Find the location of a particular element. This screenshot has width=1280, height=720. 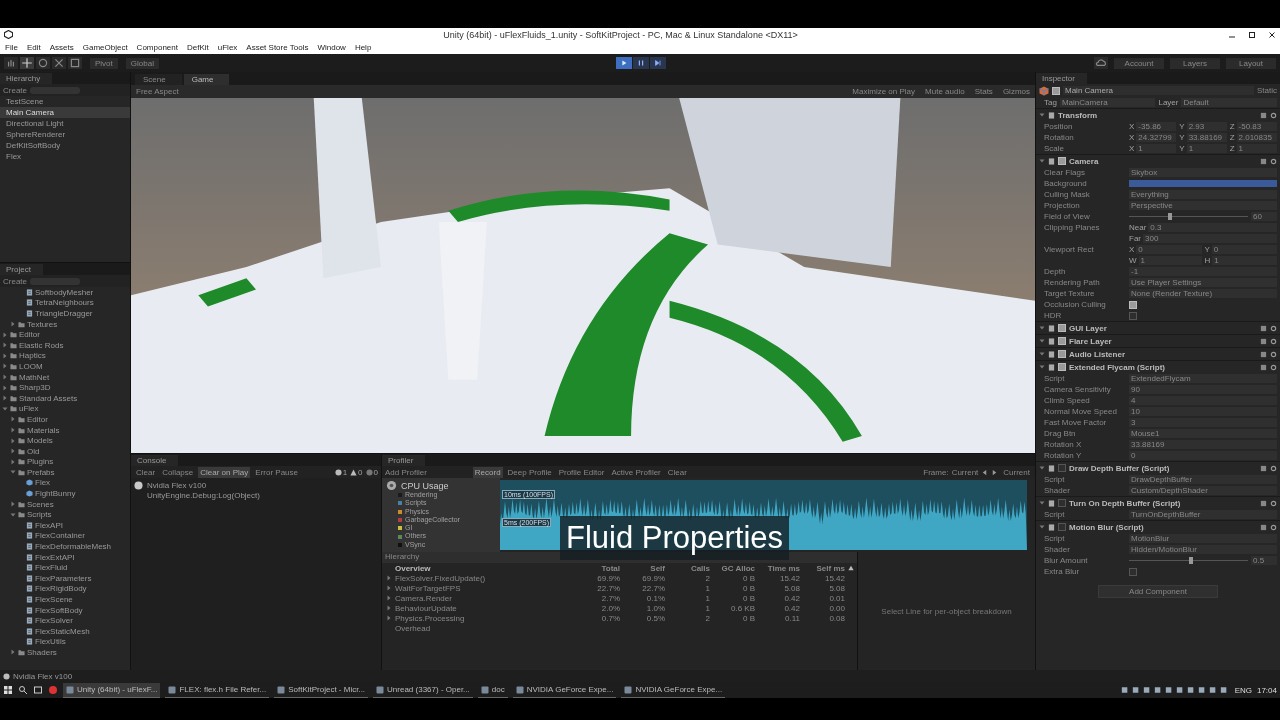

project-item: FlexDeformableMesh is located at coordinates (73, 547).